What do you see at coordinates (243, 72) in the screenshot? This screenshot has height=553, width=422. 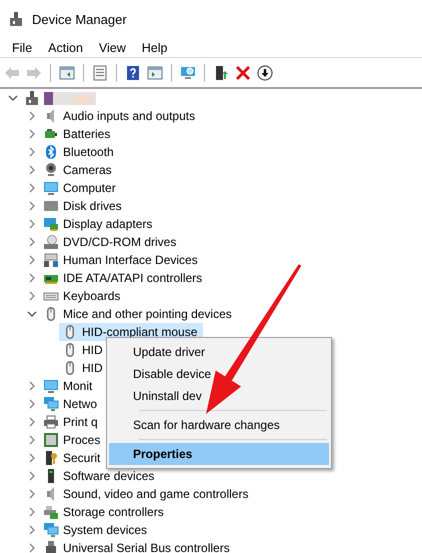 I see `close-icon` at bounding box center [243, 72].